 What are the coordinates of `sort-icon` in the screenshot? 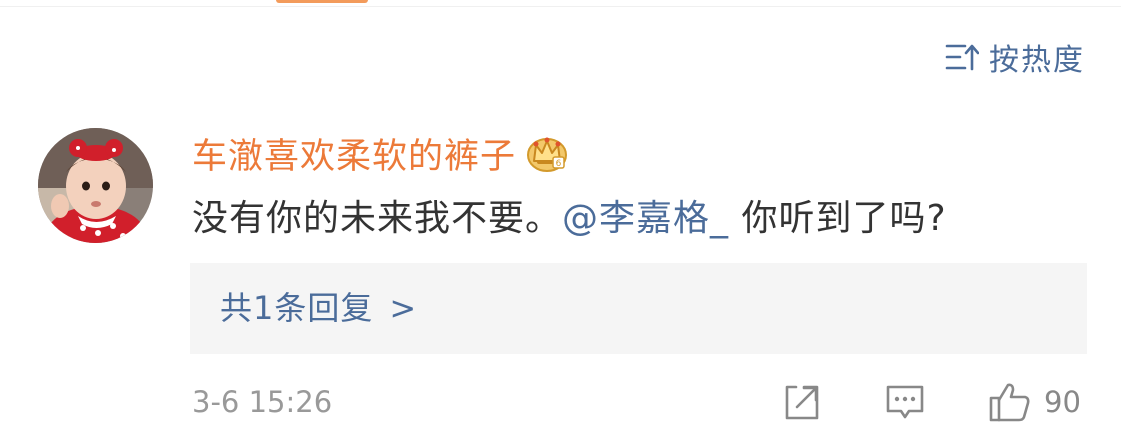 It's located at (962, 57).